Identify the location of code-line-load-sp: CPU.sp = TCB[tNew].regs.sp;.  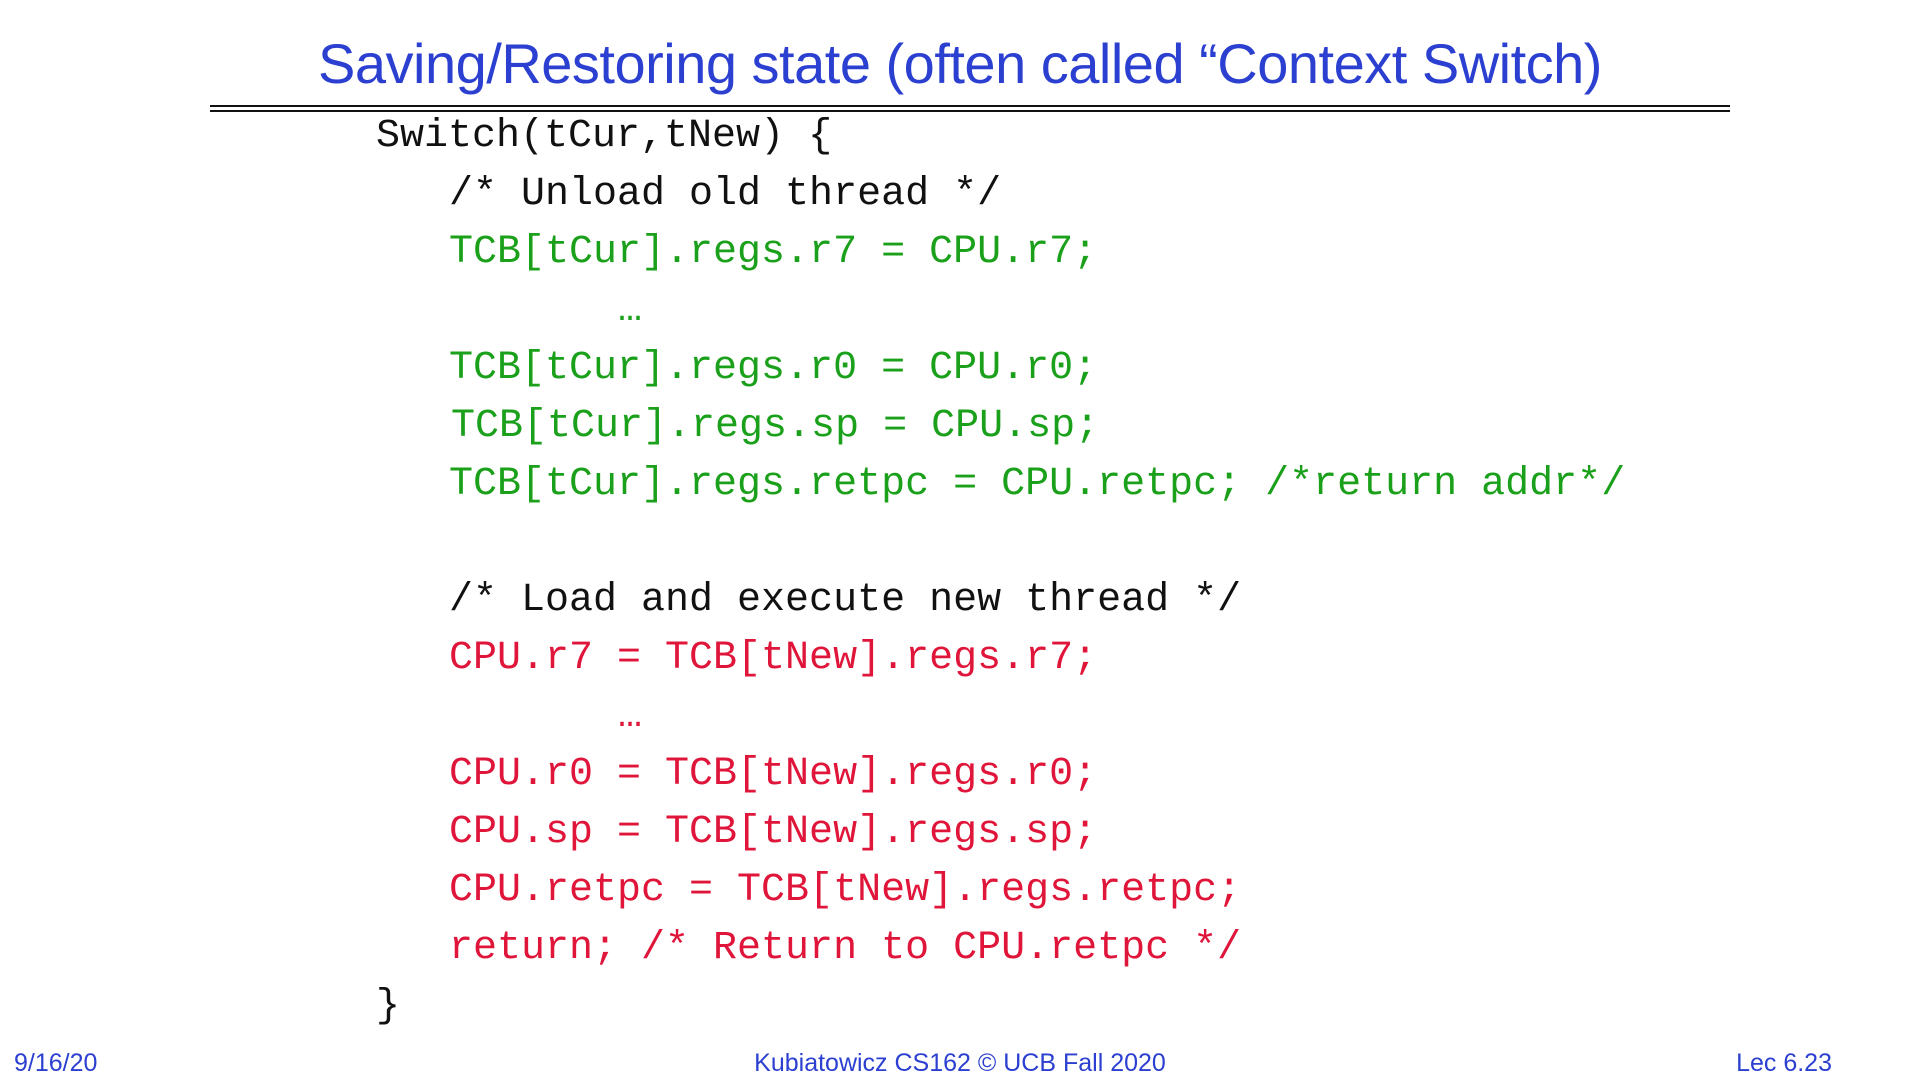
(773, 832).